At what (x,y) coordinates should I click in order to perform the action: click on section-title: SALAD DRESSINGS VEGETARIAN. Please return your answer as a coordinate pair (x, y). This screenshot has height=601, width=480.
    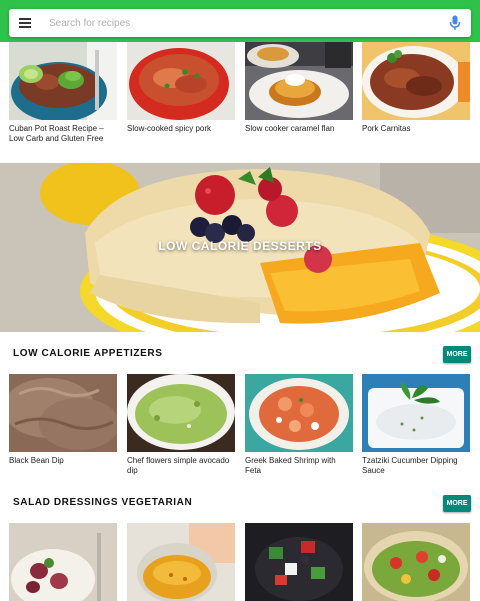
    Looking at the image, I should click on (103, 502).